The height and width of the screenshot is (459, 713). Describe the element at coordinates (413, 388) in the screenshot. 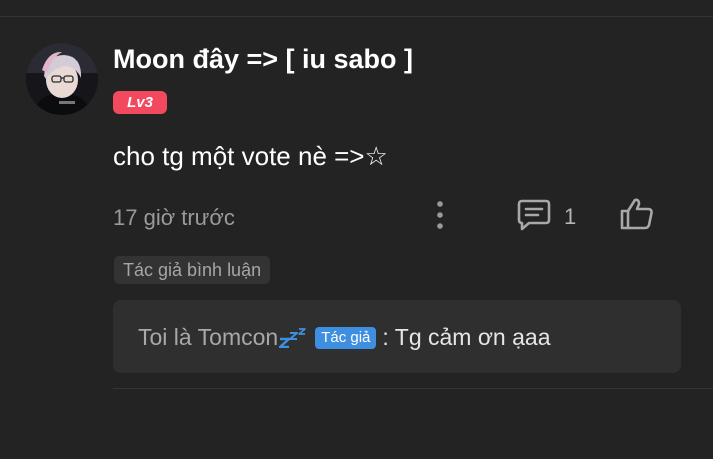

I see `bottom-divider` at that location.